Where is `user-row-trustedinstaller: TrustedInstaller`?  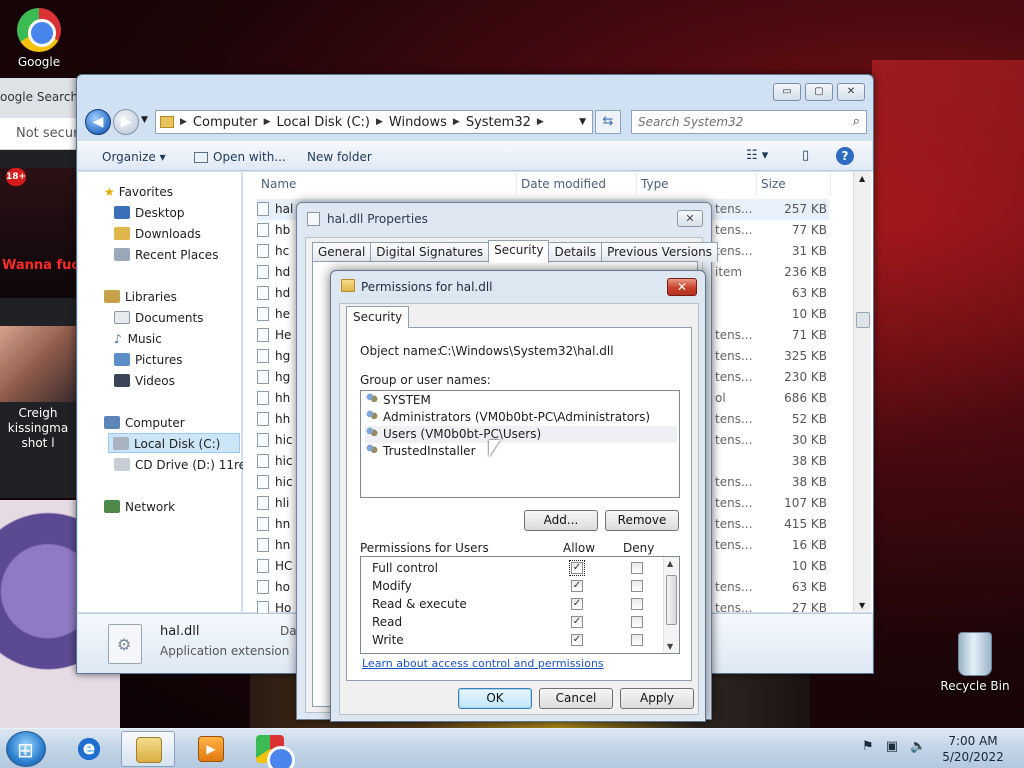
user-row-trustedinstaller: TrustedInstaller is located at coordinates (521, 451).